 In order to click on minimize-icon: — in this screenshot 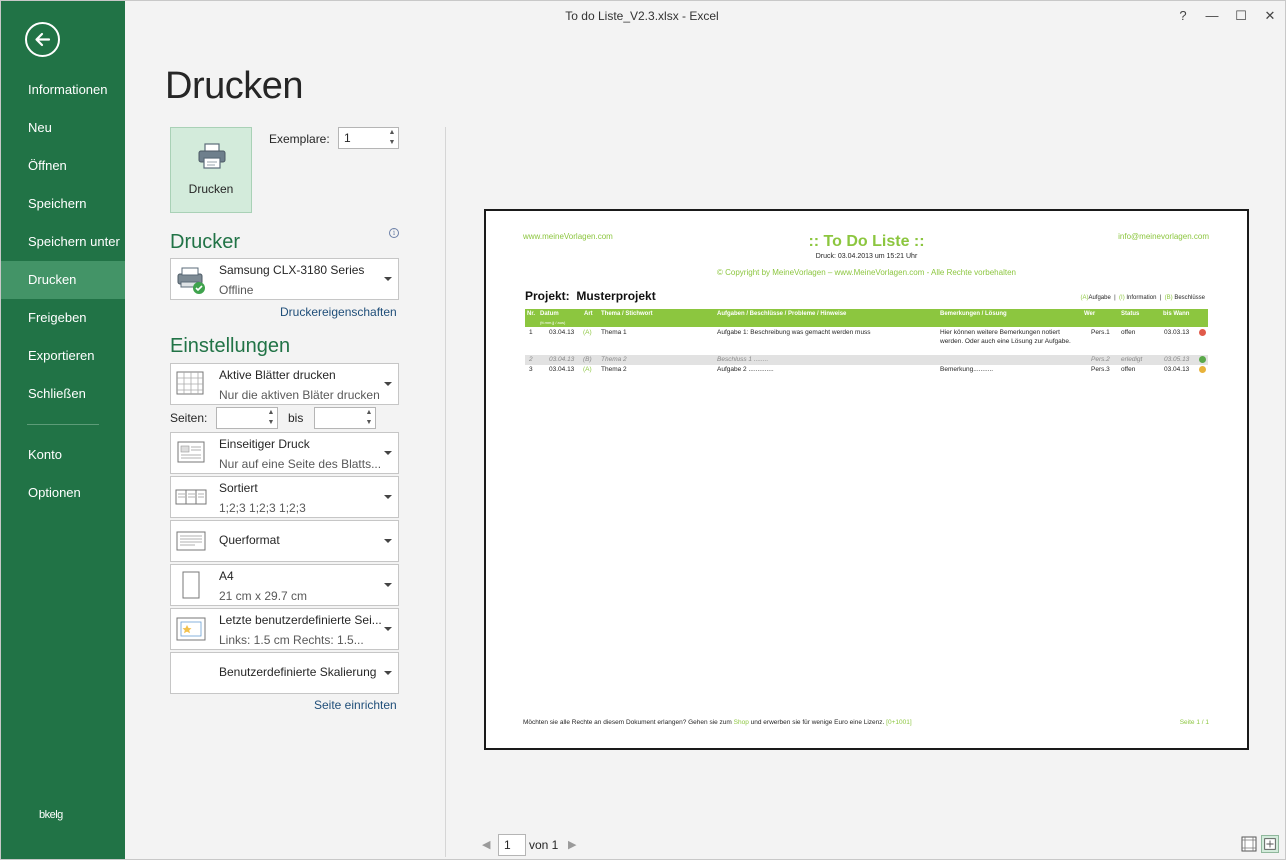, I will do `click(1212, 16)`.